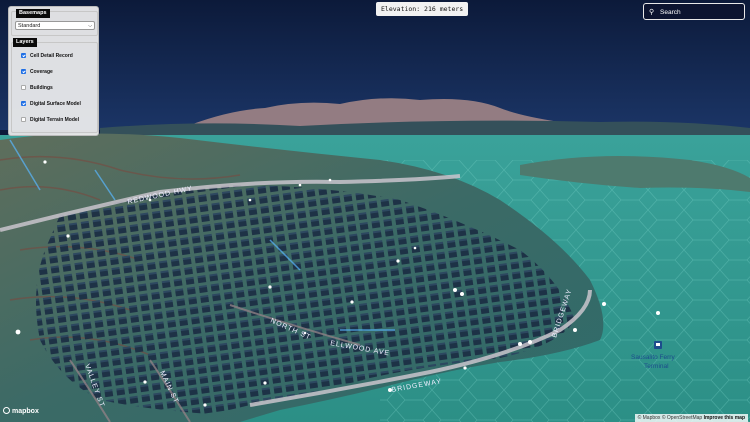  I want to click on layer-buildings: Buildings, so click(37, 88).